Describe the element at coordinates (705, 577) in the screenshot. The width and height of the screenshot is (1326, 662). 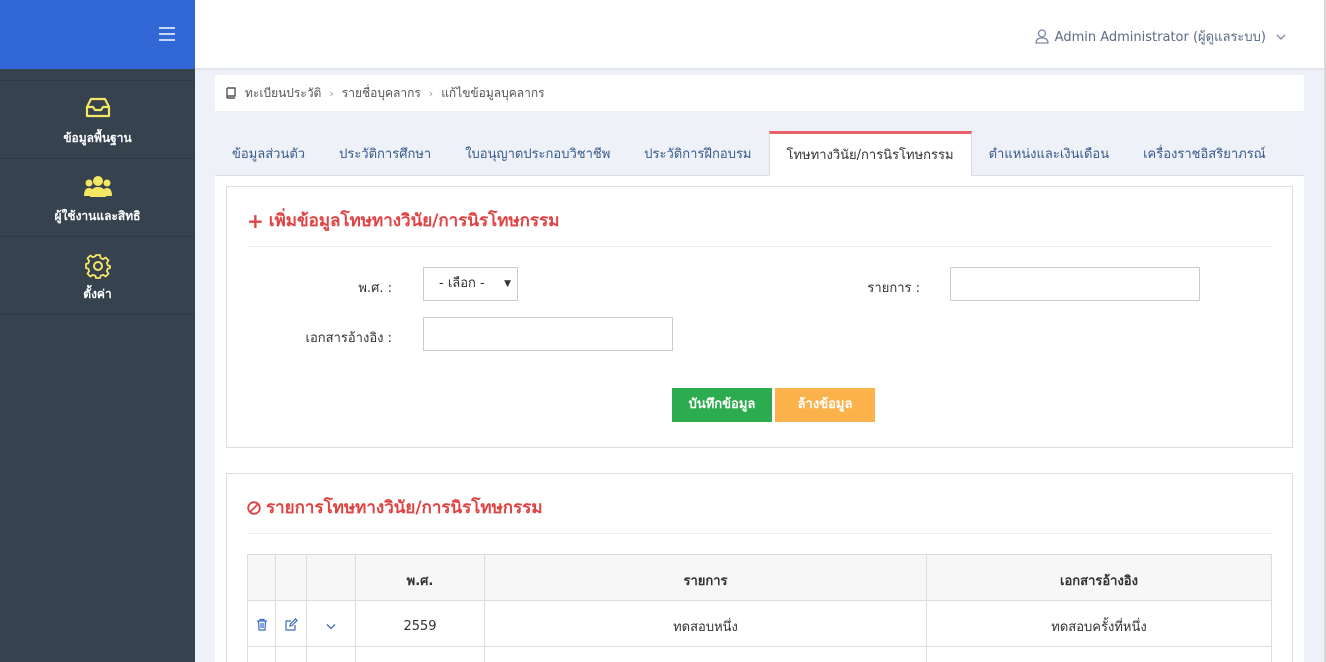
I see `column-header: รายการ` at that location.